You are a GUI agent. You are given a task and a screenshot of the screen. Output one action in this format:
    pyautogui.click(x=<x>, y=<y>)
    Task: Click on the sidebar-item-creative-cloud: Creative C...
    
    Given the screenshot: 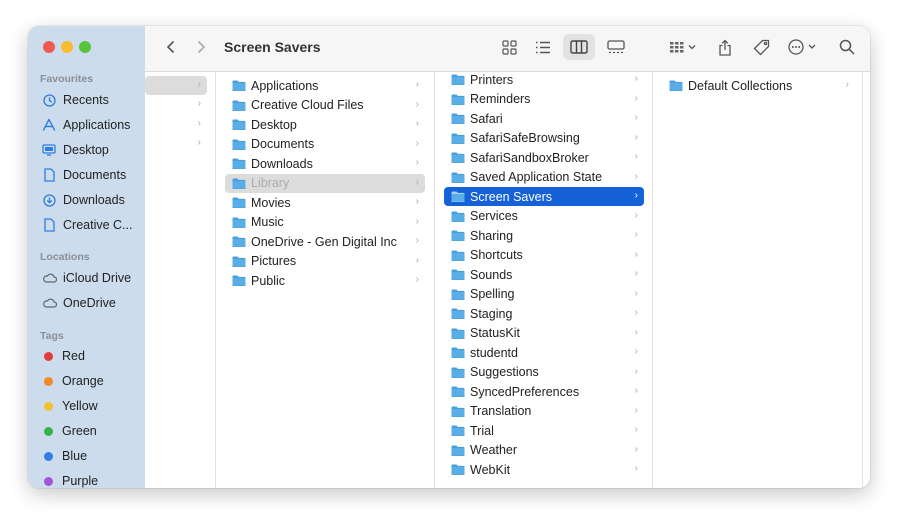 What is the action you would take?
    pyautogui.click(x=86, y=225)
    